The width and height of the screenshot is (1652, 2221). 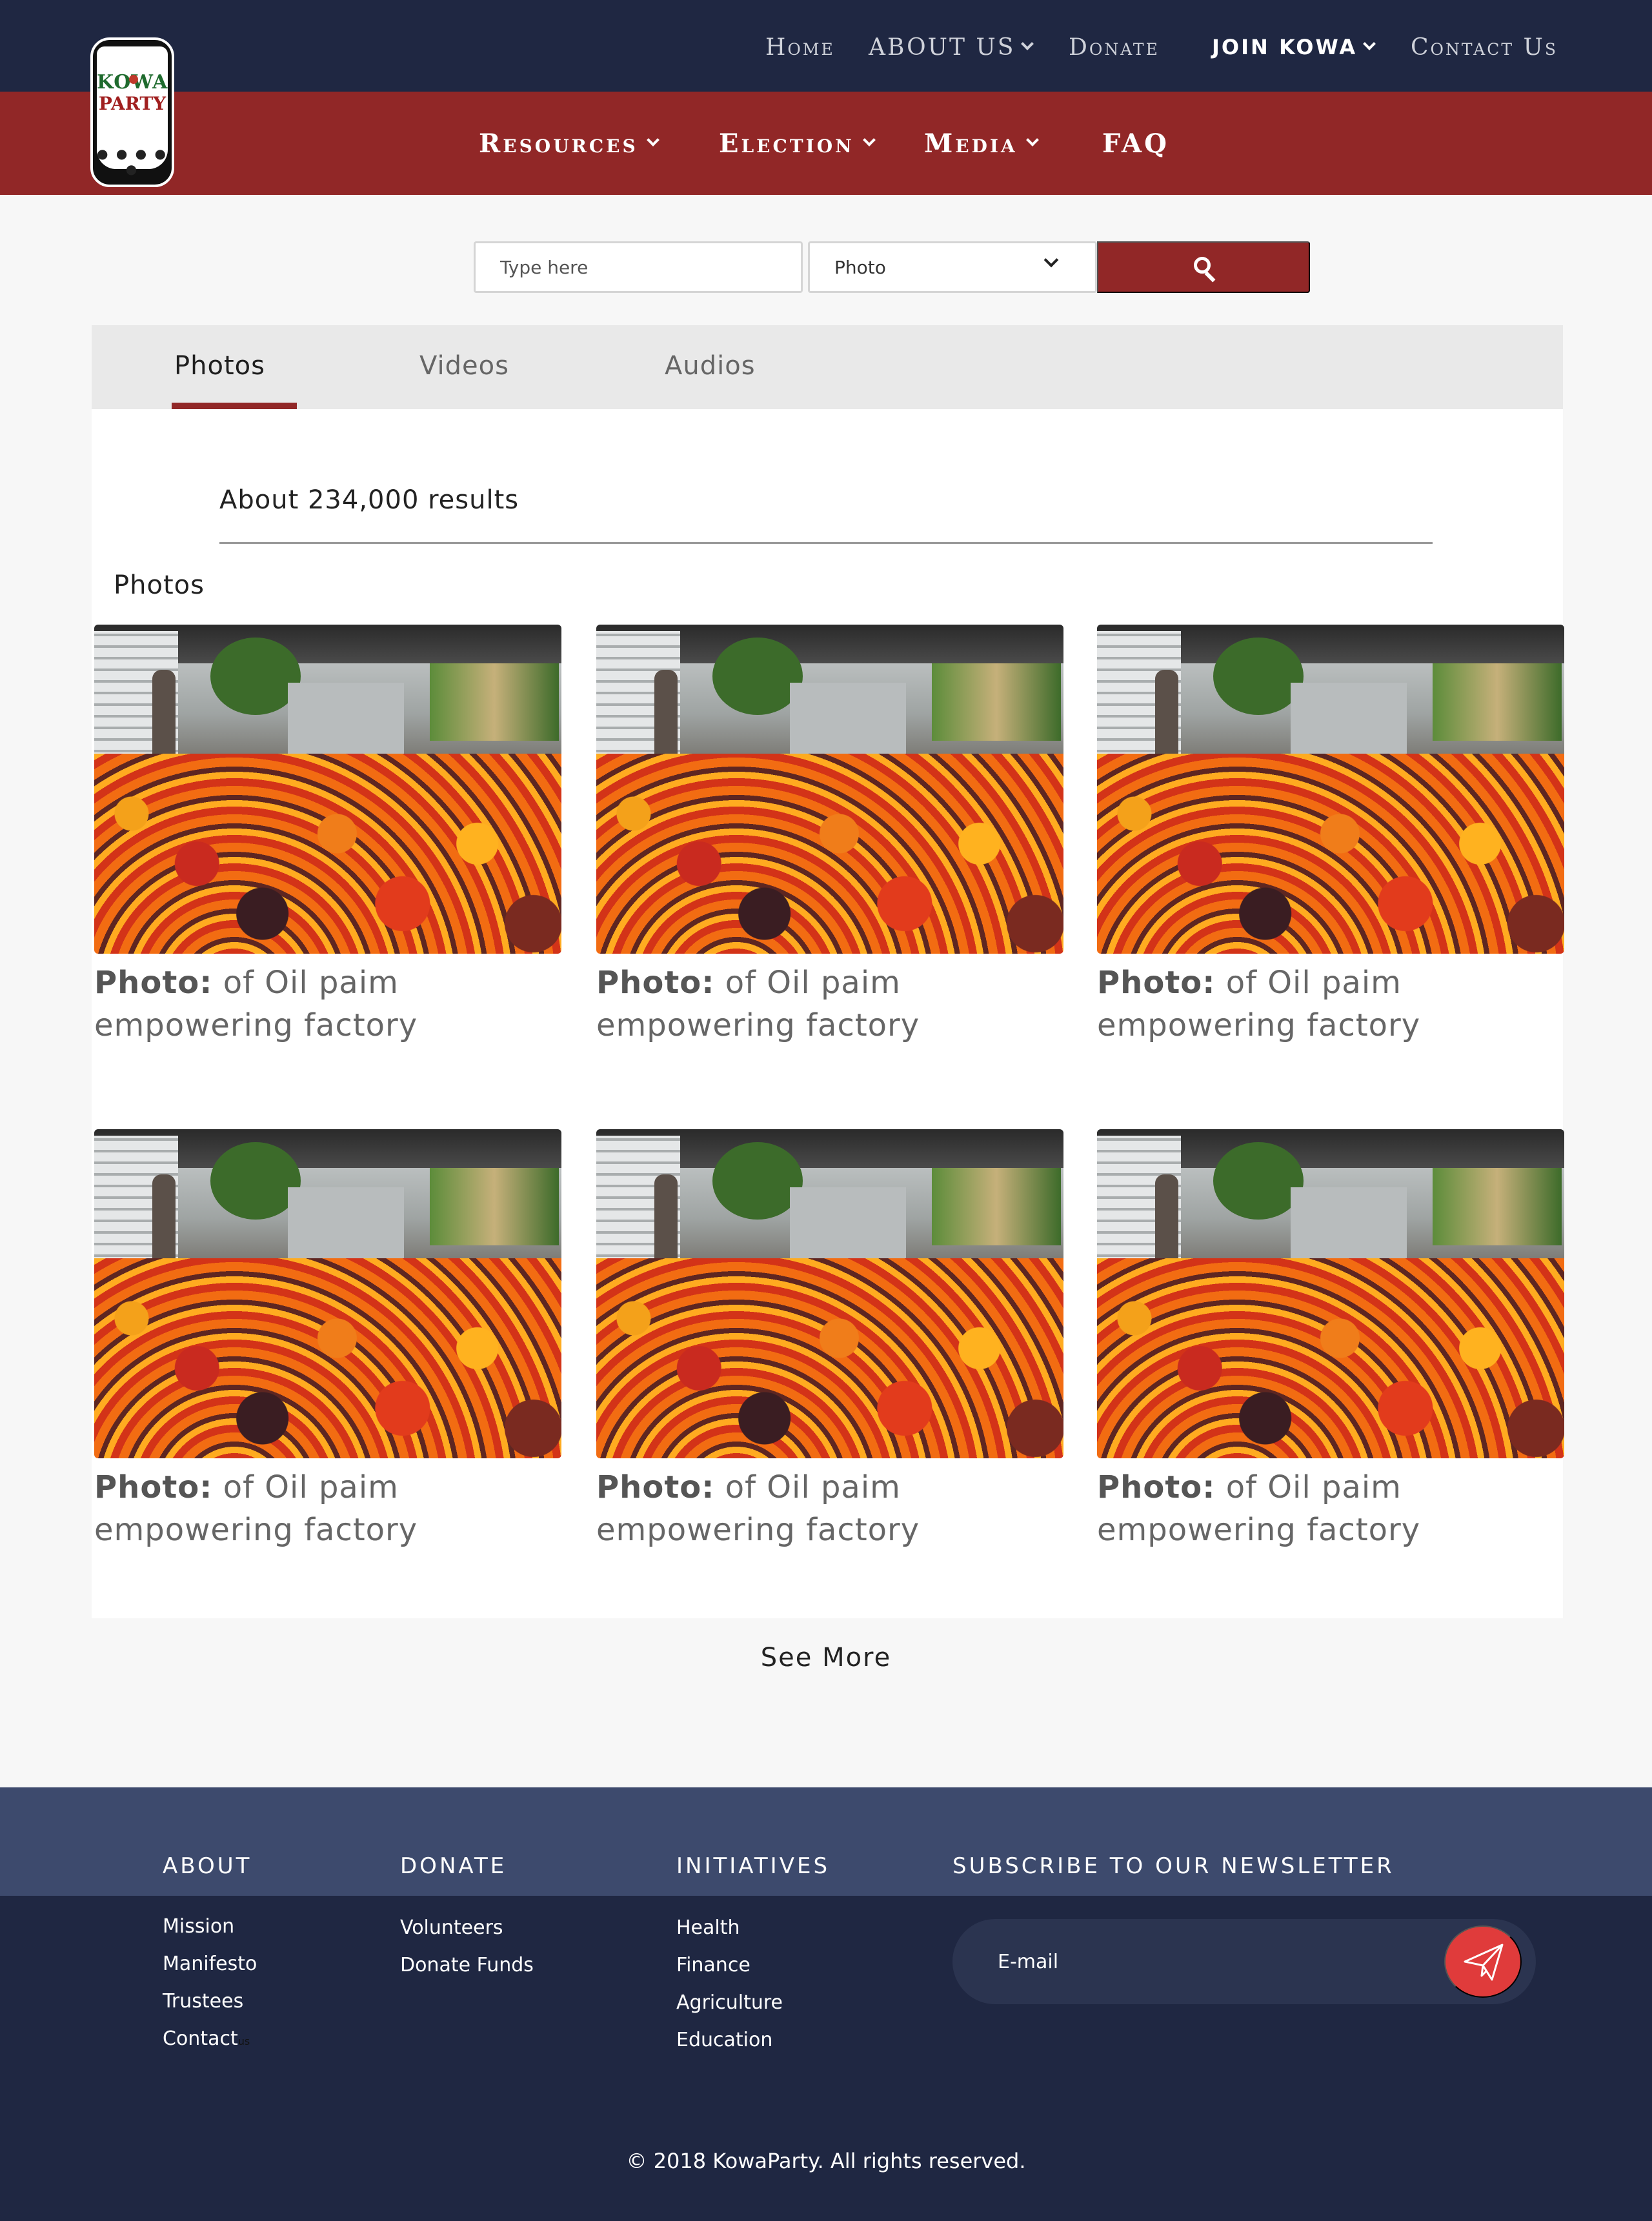 I want to click on footer-about-title: ABOUT, so click(x=207, y=1866).